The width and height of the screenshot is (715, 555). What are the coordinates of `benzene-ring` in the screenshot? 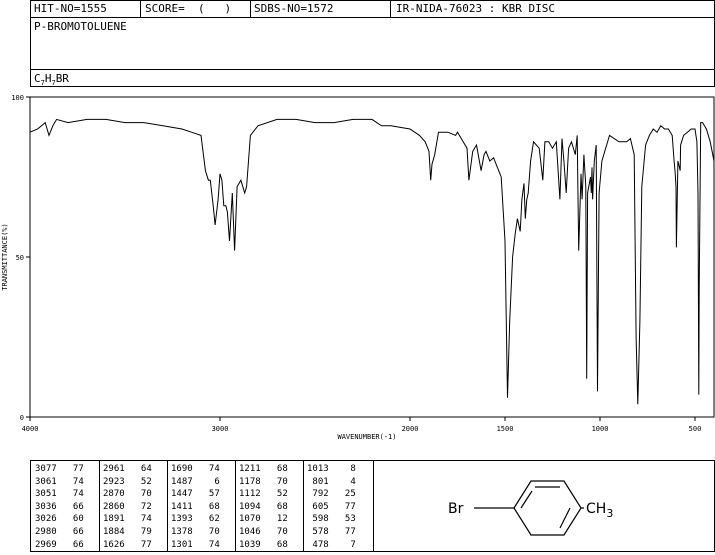 It's located at (547, 508).